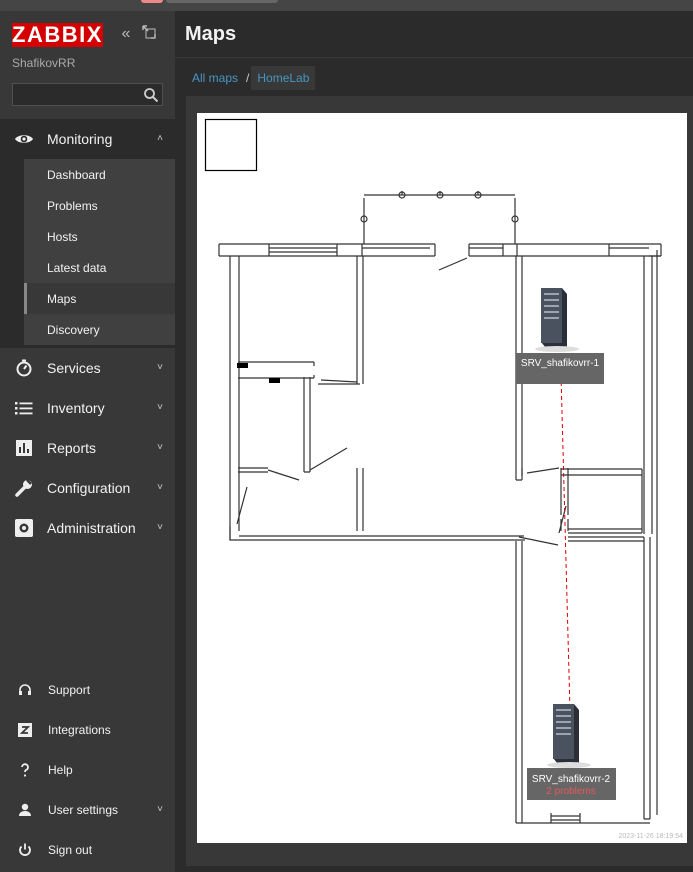 This screenshot has height=872, width=693. Describe the element at coordinates (79, 730) in the screenshot. I see `menu-label: Integrations` at that location.